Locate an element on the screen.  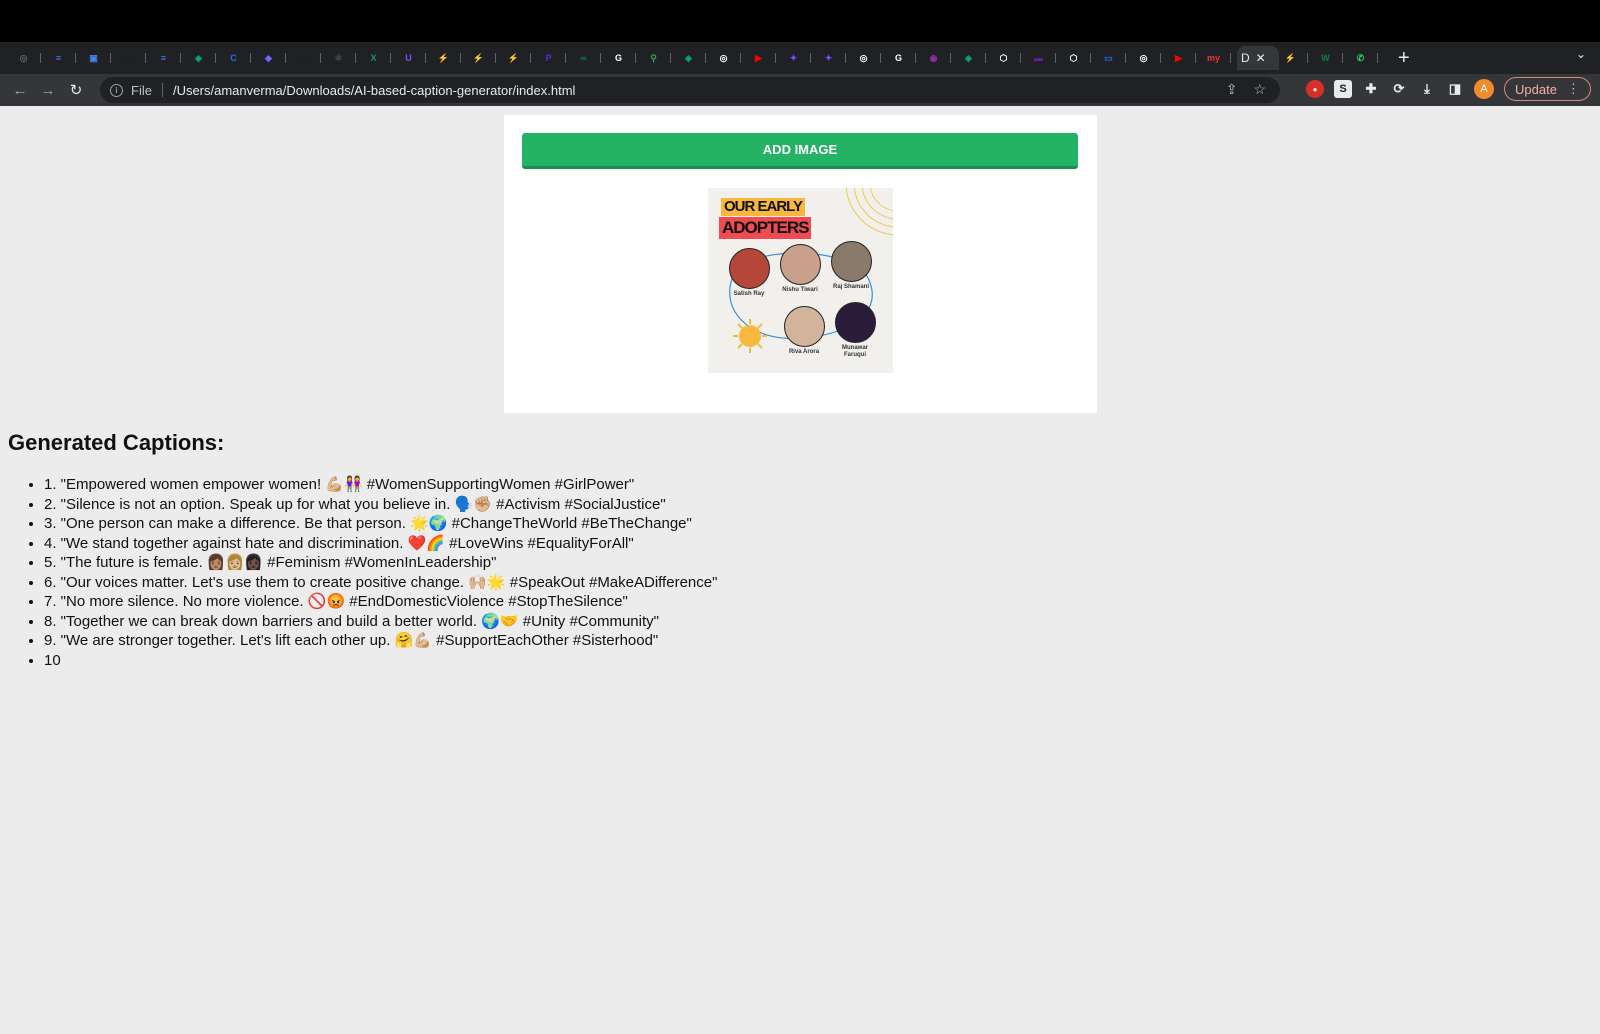
gmail-icon: M is located at coordinates (128, 58).